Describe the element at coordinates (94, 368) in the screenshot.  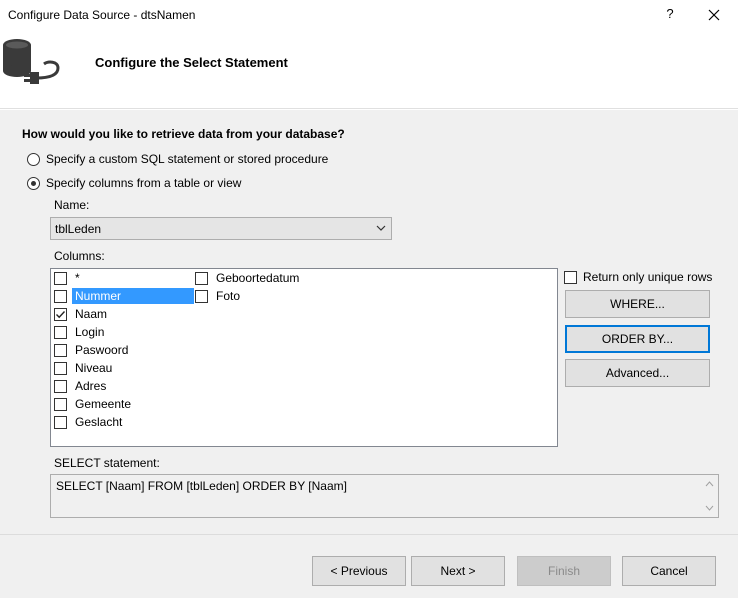
I see `column-name: Niveau` at that location.